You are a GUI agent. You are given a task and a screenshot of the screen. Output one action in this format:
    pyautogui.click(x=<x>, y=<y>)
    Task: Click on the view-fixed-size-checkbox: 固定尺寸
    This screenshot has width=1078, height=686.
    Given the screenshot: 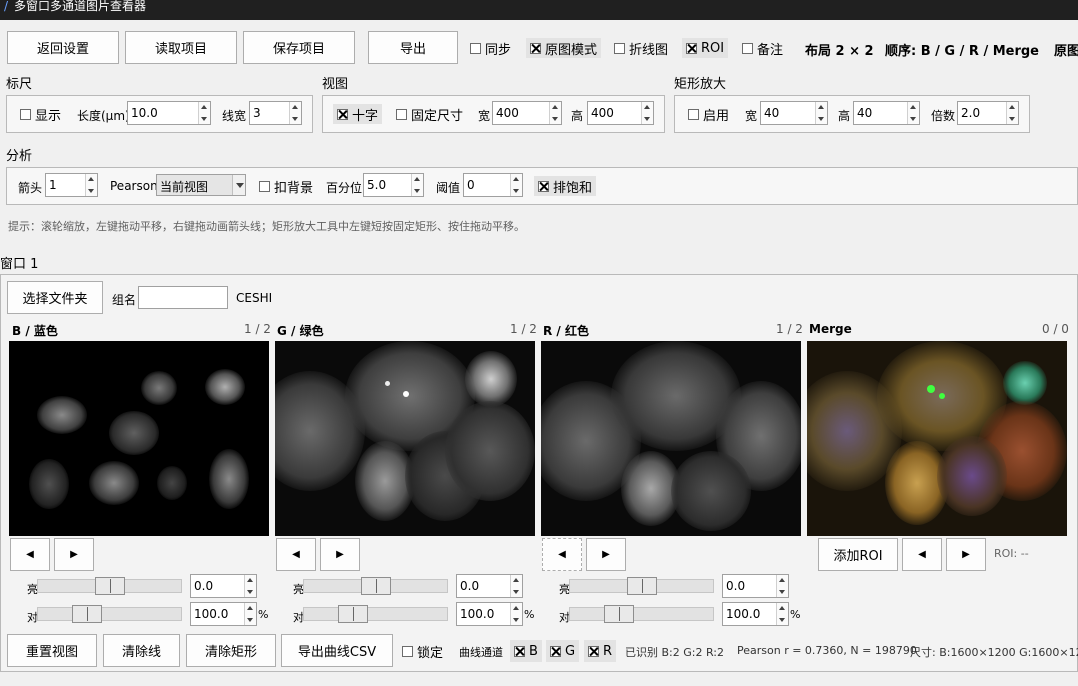 What is the action you would take?
    pyautogui.click(x=429, y=114)
    